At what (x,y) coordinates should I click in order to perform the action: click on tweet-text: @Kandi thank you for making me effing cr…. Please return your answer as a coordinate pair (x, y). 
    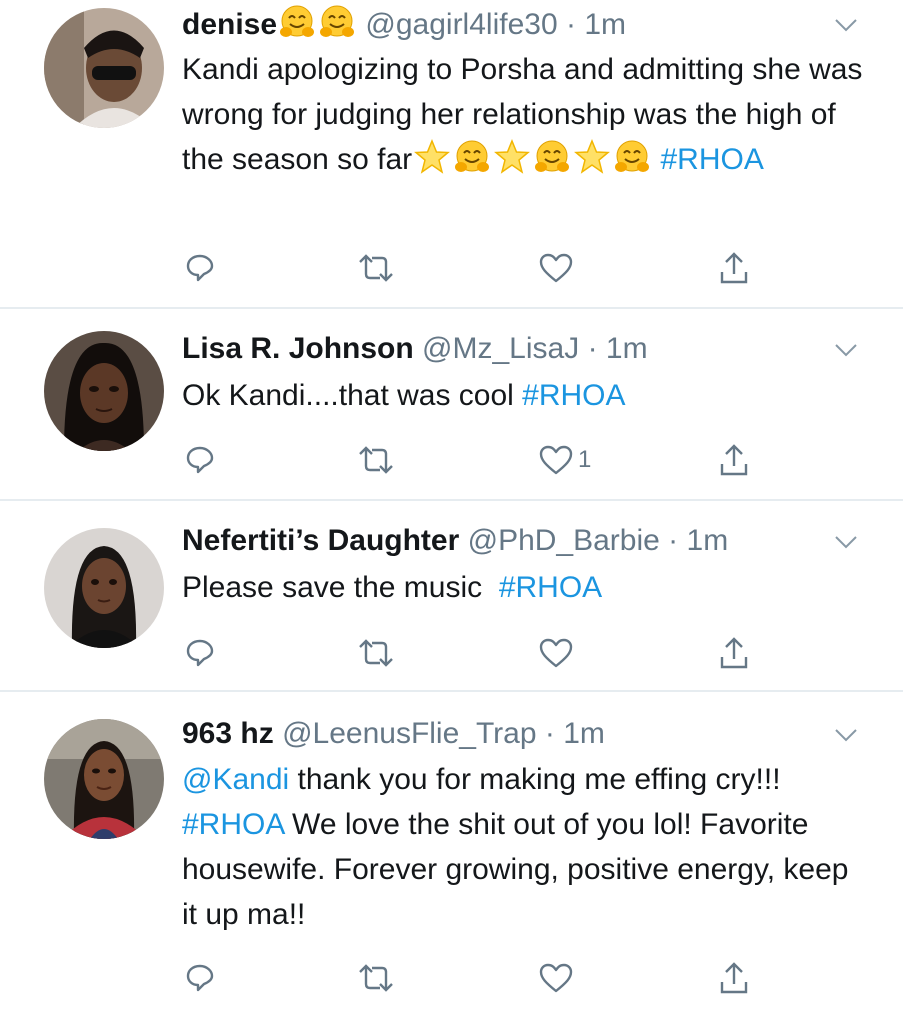
    Looking at the image, I should click on (522, 847).